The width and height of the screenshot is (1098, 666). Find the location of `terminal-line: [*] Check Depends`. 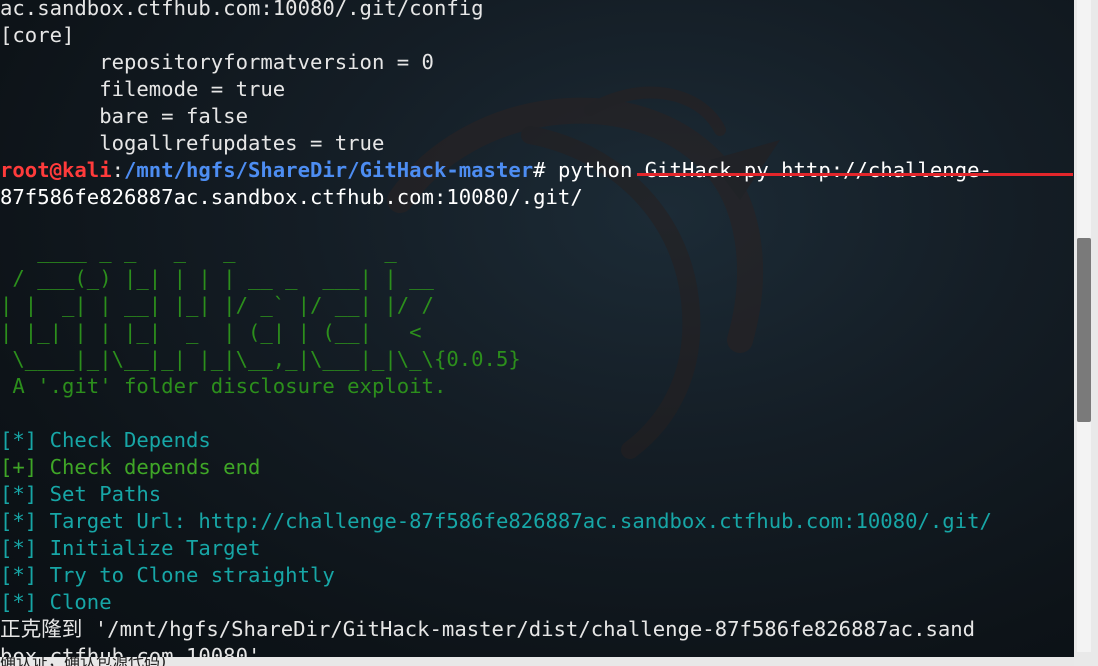

terminal-line: [*] Check Depends is located at coordinates (105, 440).